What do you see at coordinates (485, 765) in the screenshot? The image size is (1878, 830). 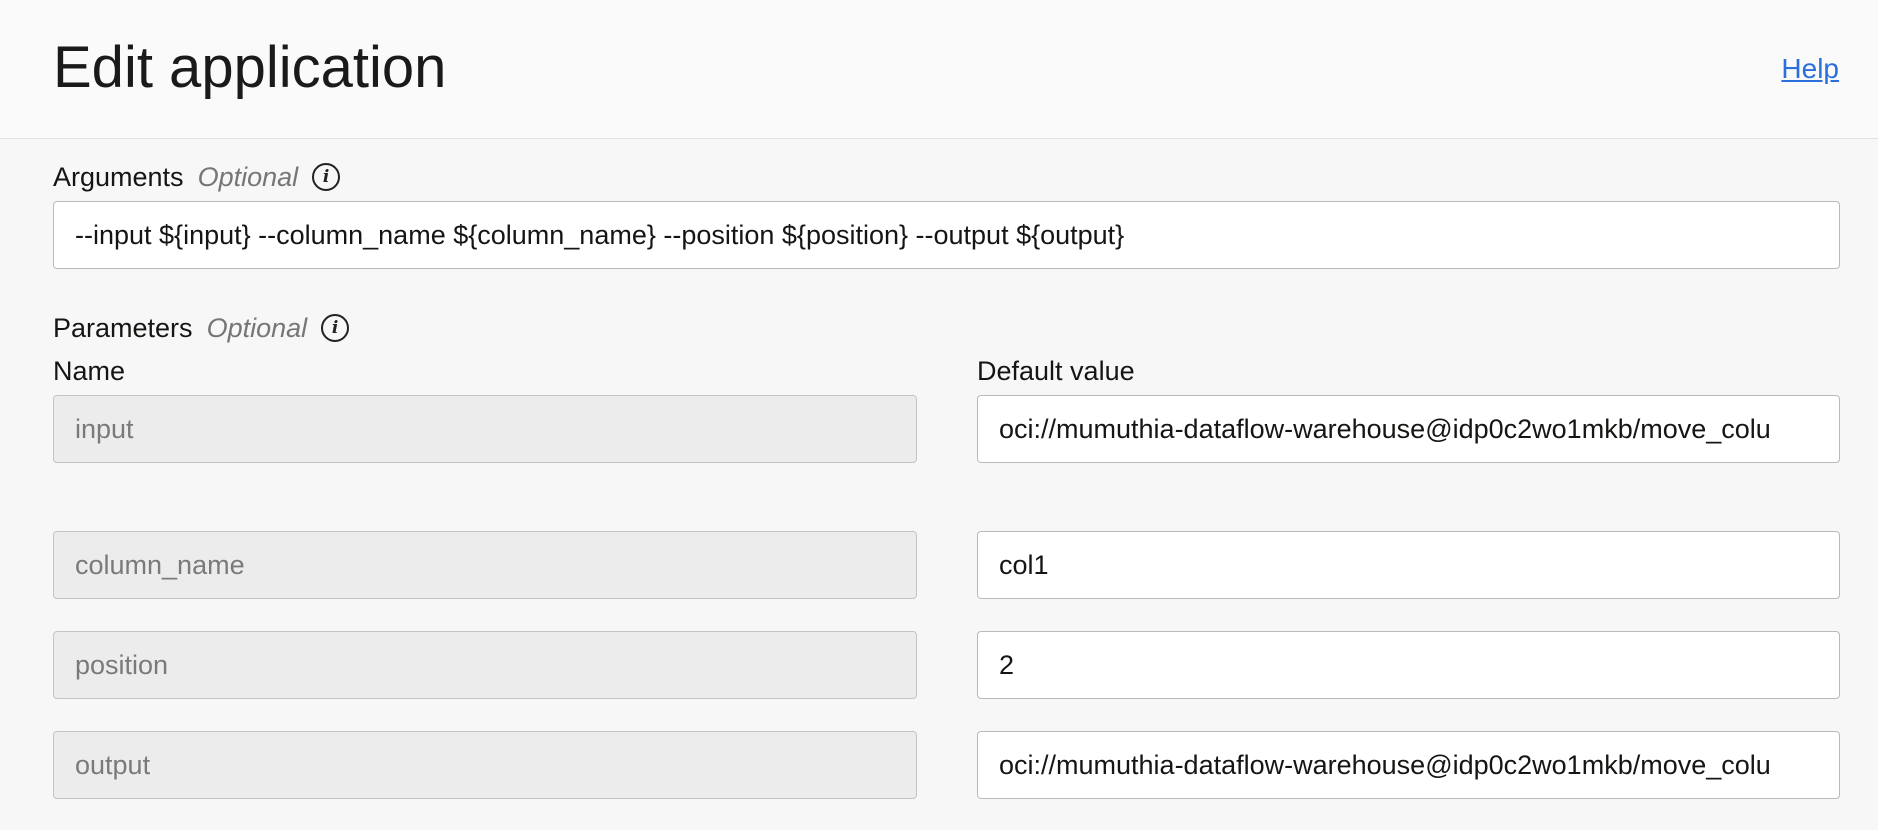 I see `parameter-name-input: output` at bounding box center [485, 765].